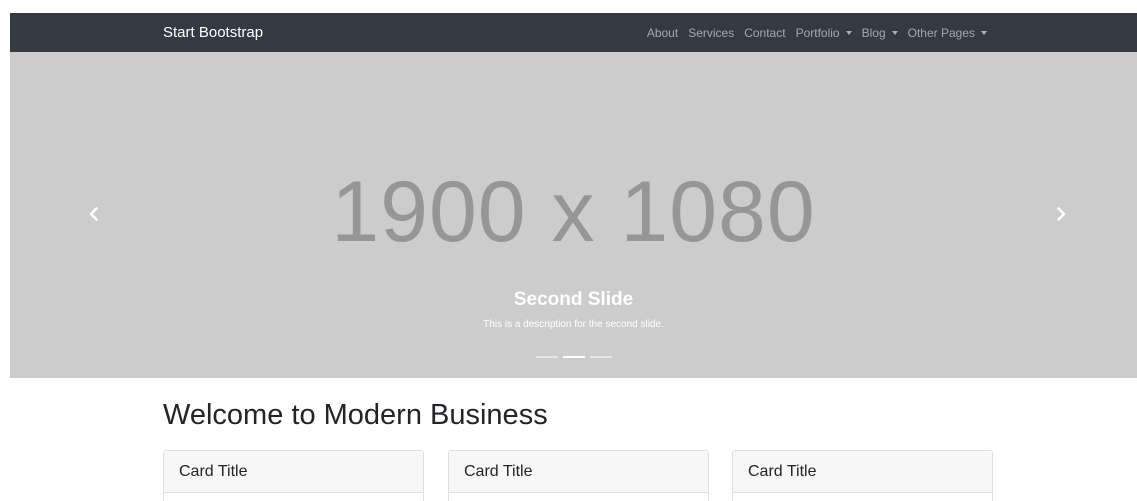 The height and width of the screenshot is (501, 1137). I want to click on nav-link-services-label: Services, so click(711, 32).